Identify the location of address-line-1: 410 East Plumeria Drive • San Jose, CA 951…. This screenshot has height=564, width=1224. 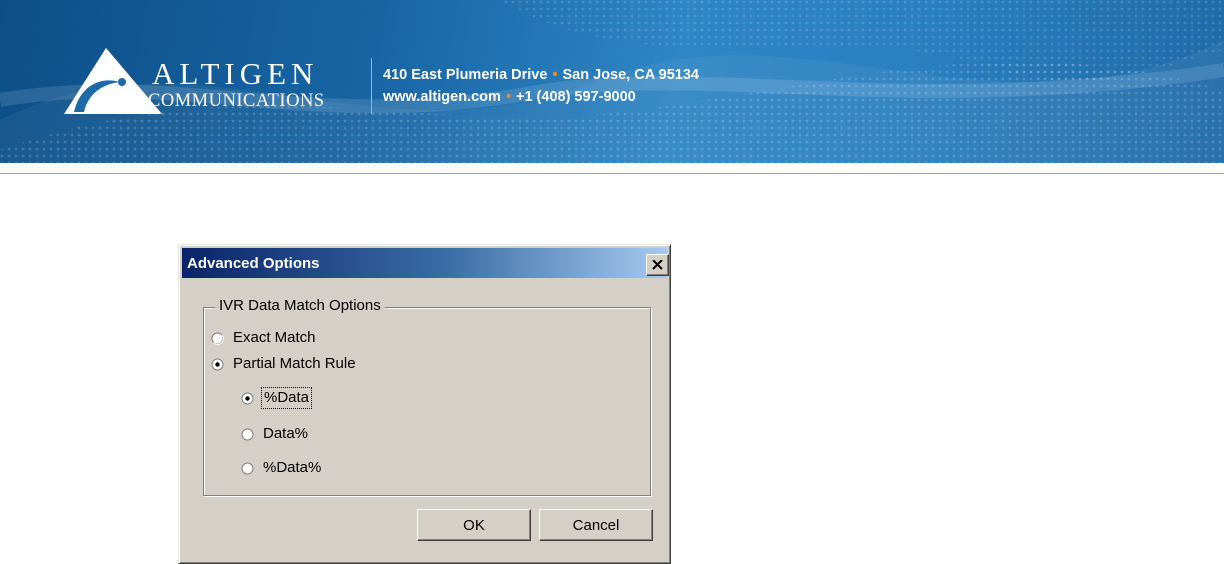
(541, 75).